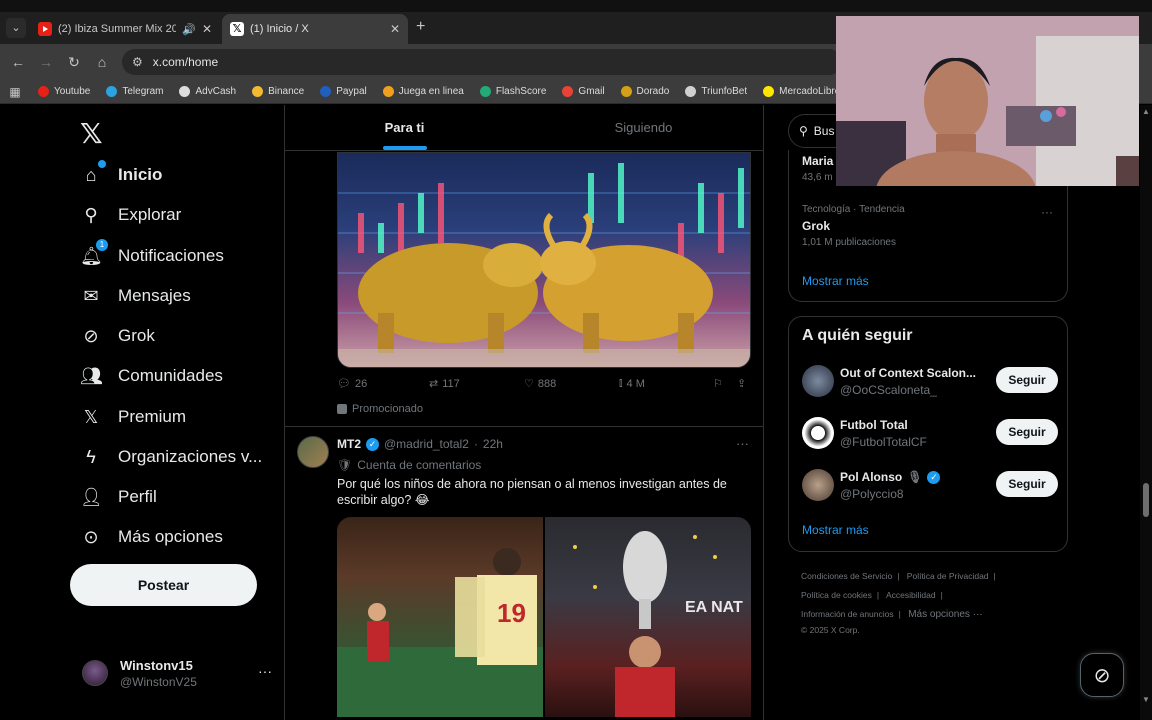 The width and height of the screenshot is (1152, 720). Describe the element at coordinates (544, 617) in the screenshot. I see `post-media: 19 EA NAT` at that location.